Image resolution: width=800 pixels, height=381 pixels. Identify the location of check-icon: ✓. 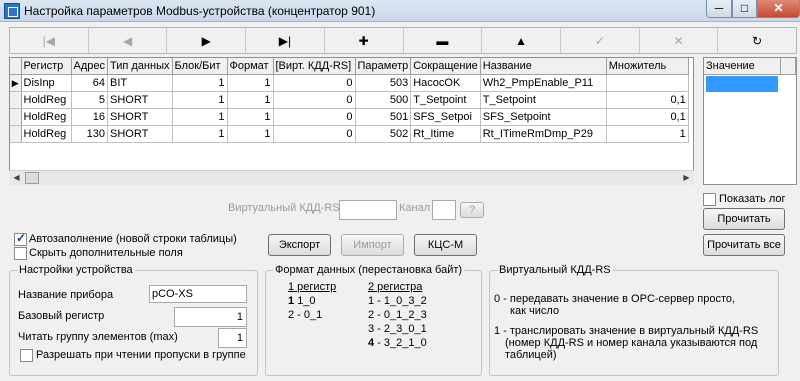
(599, 40).